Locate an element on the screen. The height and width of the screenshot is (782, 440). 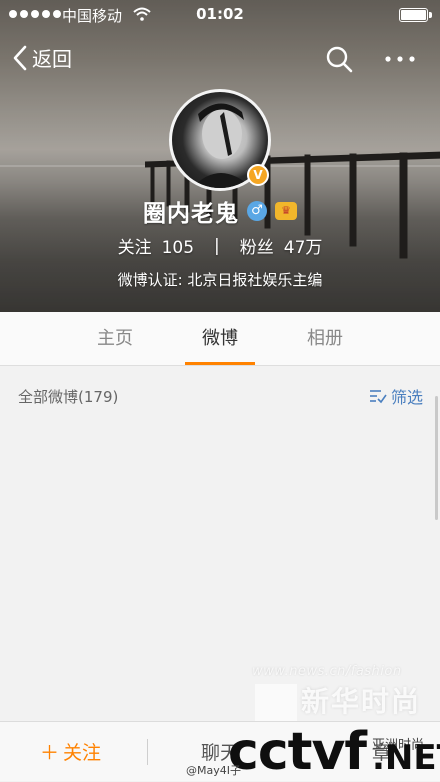
scrollbar is located at coordinates (436, 458).